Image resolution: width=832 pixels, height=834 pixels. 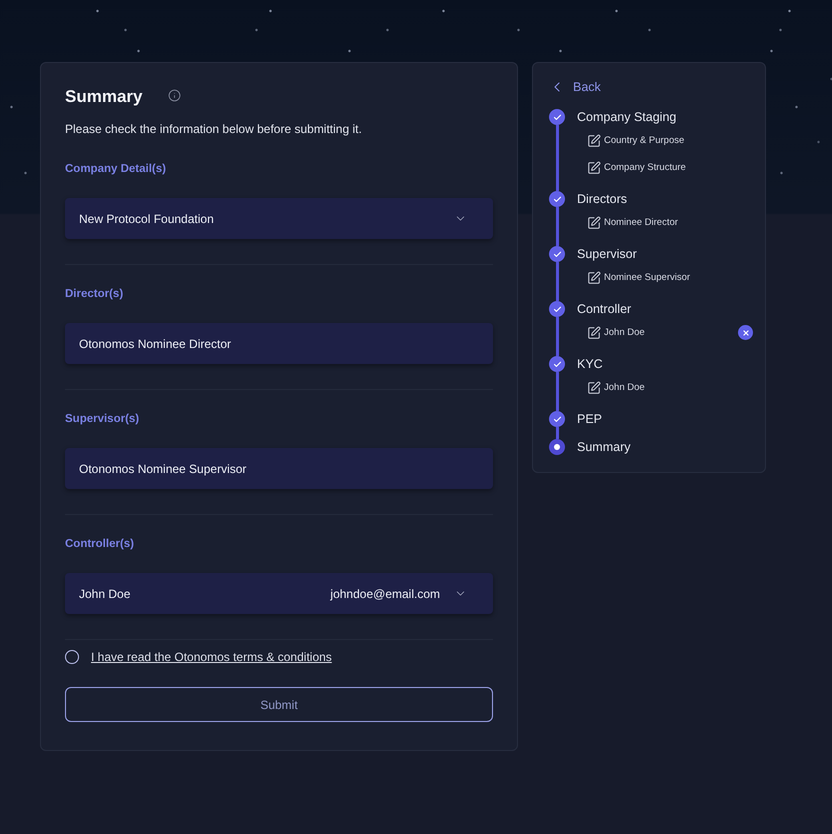 I want to click on select-field: New Protocol Foundation, so click(x=279, y=218).